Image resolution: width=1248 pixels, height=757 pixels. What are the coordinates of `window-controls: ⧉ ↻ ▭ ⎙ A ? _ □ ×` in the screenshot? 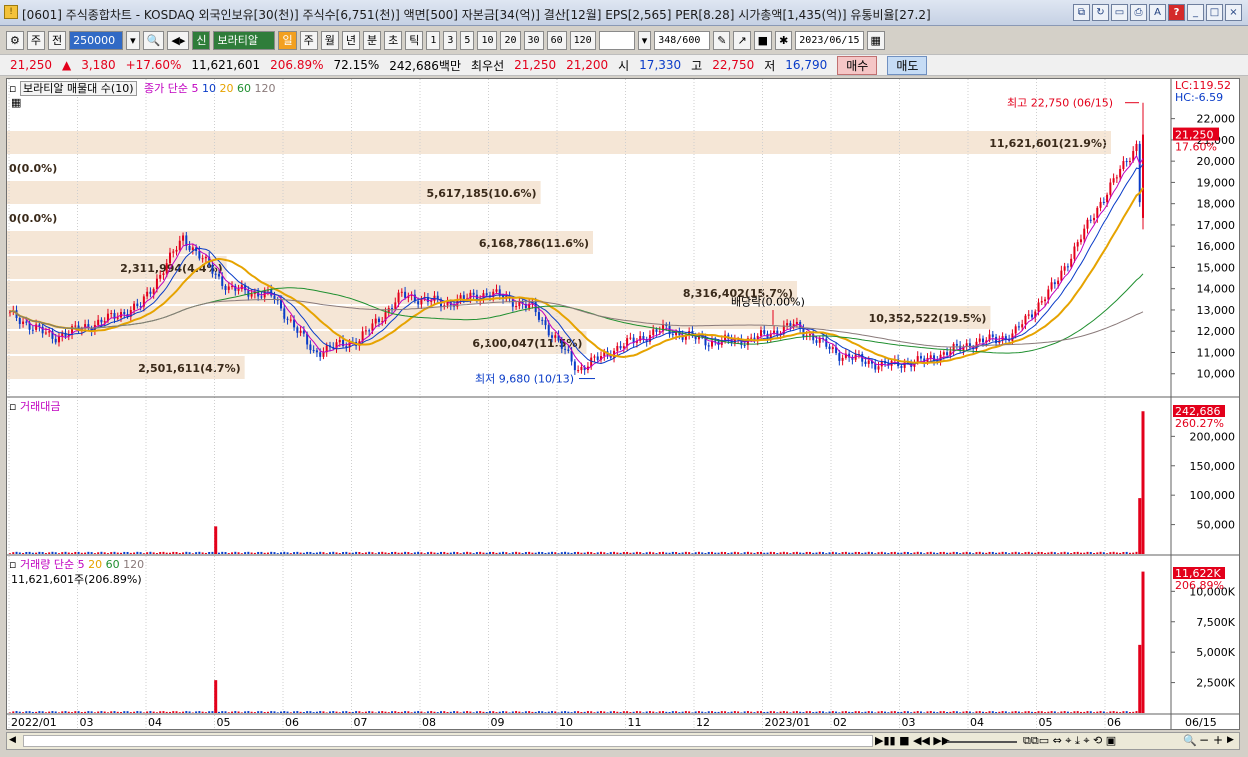 It's located at (1157, 12).